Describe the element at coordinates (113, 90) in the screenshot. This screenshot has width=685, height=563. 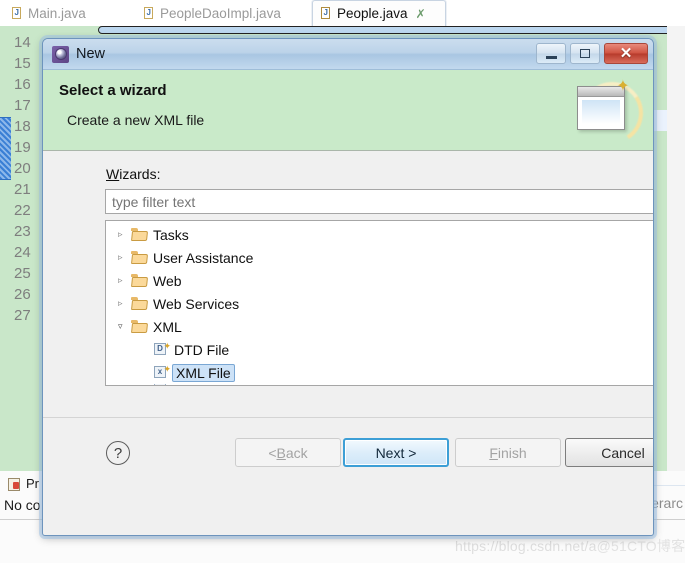
I see `dialog-heading: Select a wizard` at that location.